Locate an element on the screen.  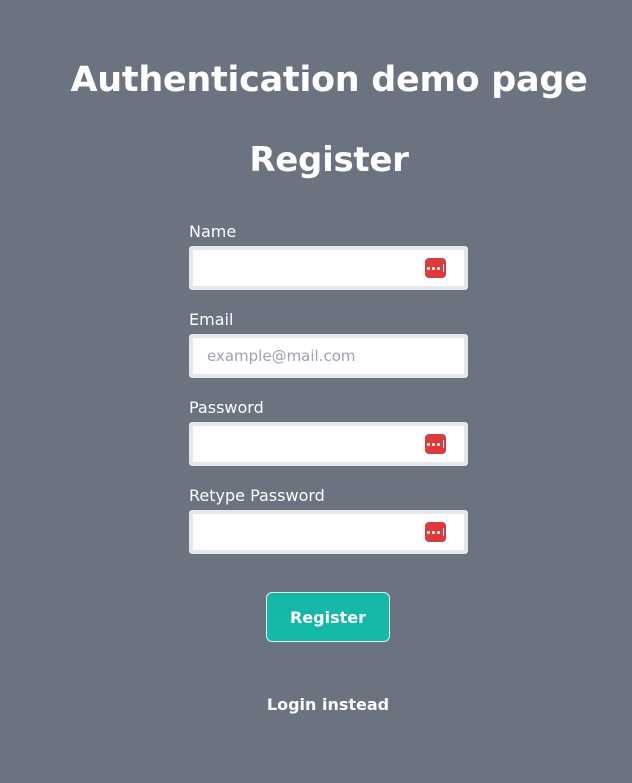
name-field: Name is located at coordinates (328, 256).